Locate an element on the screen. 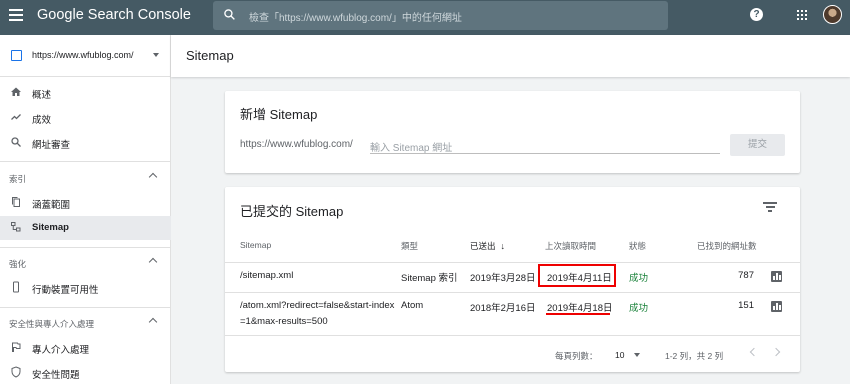 This screenshot has height=384, width=850. column-header-status: 狀態 is located at coordinates (637, 246).